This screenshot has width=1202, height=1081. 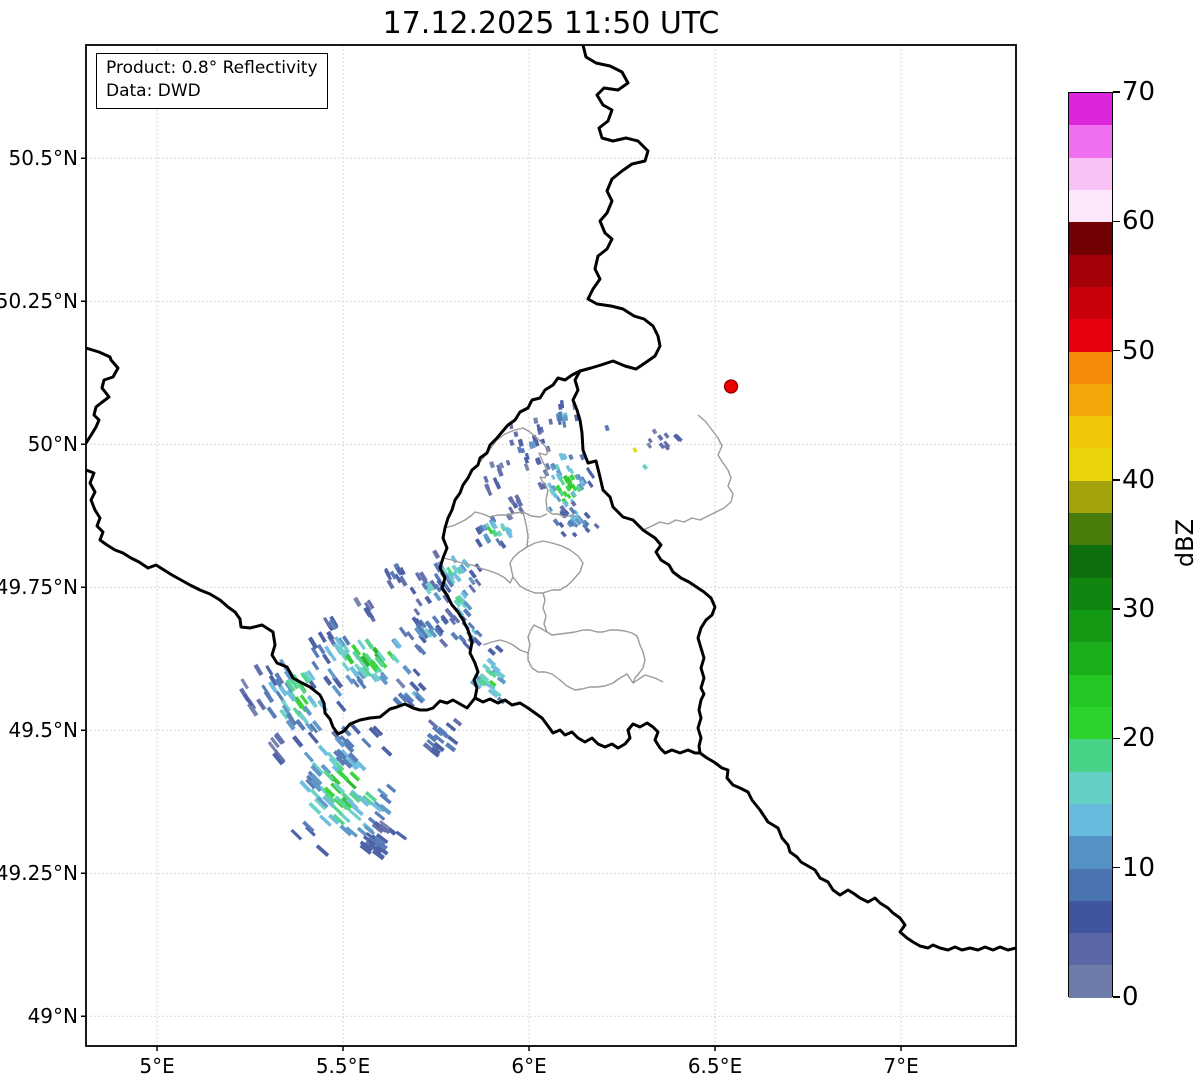 I want to click on product-label: Product: 0.8° Reflectivity, so click(x=212, y=68).